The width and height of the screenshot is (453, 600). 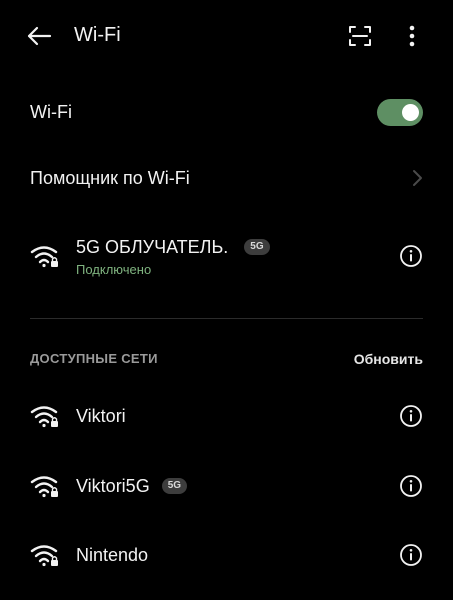 What do you see at coordinates (388, 359) in the screenshot?
I see `refresh-button: Обновить` at bounding box center [388, 359].